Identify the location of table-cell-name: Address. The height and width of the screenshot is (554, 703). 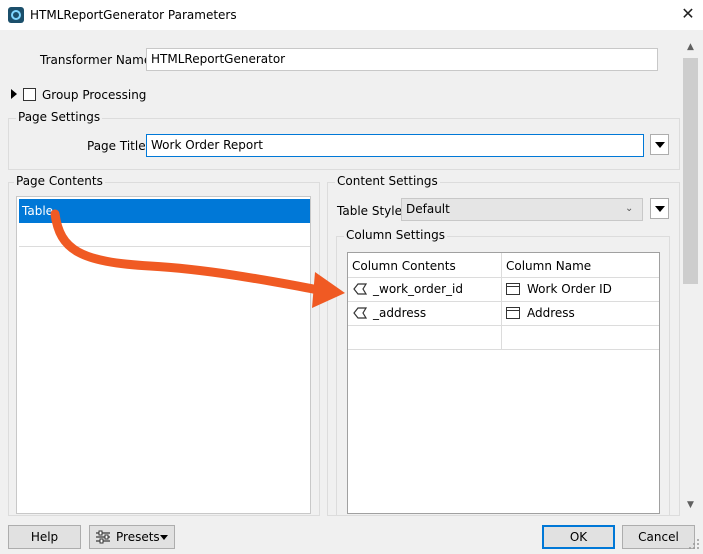
(580, 313).